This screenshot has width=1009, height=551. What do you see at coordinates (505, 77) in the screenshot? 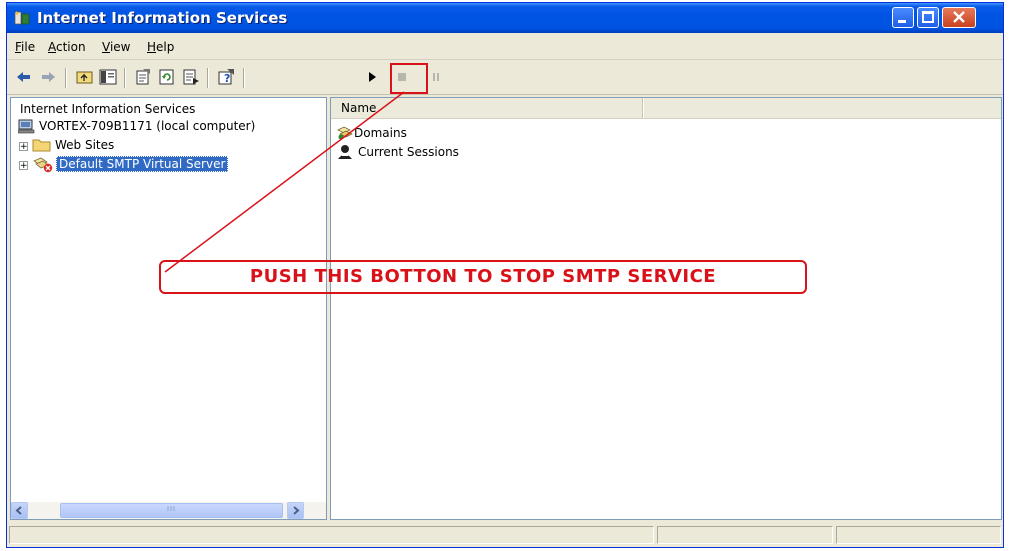
I see `toolbar: ?` at bounding box center [505, 77].